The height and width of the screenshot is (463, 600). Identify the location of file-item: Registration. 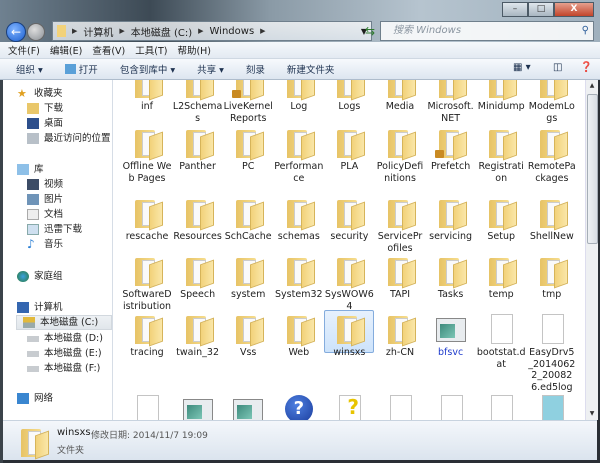
(501, 156).